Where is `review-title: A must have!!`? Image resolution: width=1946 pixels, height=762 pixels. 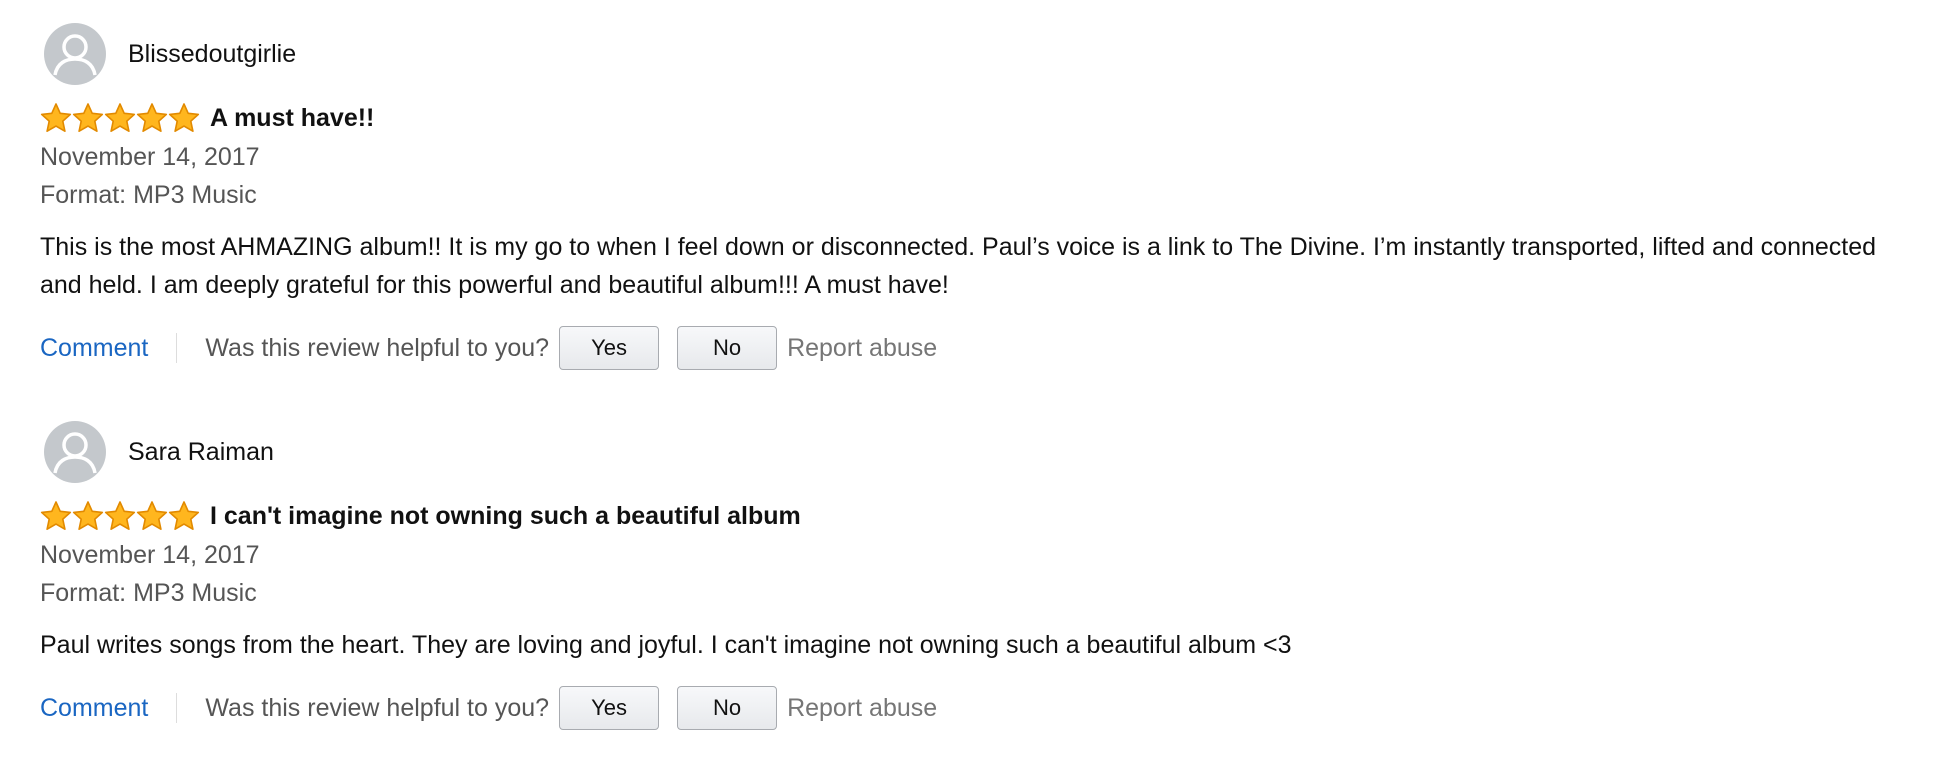
review-title: A must have!! is located at coordinates (292, 118).